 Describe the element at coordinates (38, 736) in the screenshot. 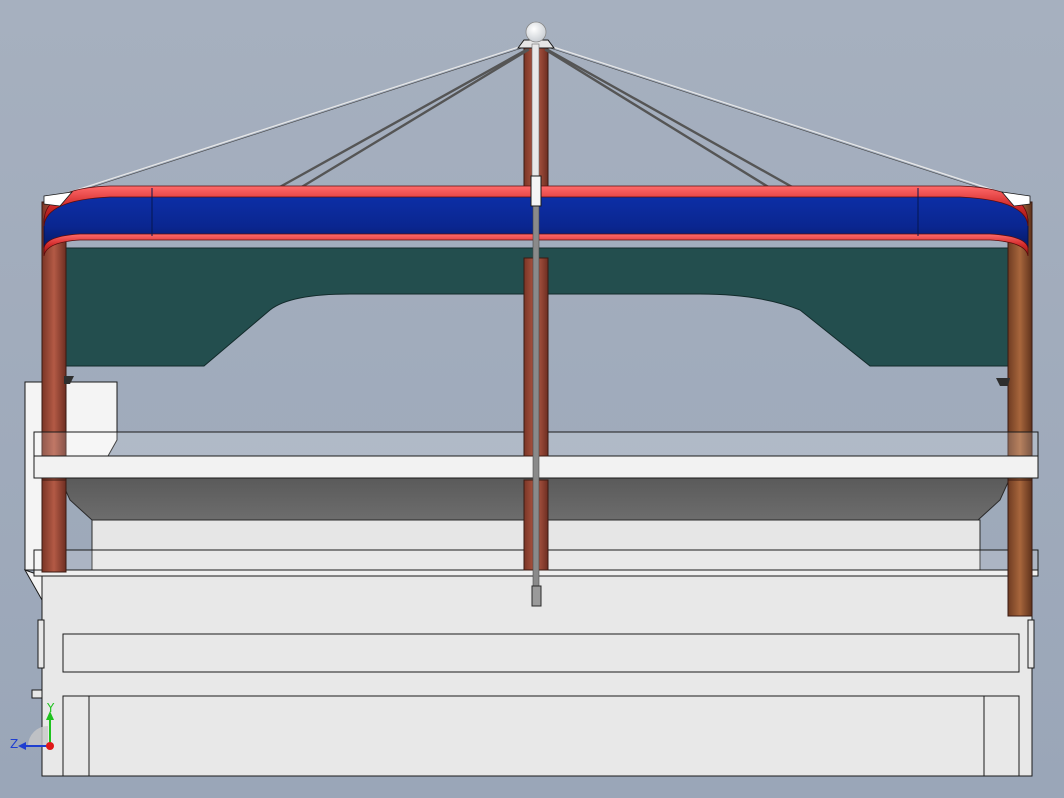

I see `triad-arc` at that location.